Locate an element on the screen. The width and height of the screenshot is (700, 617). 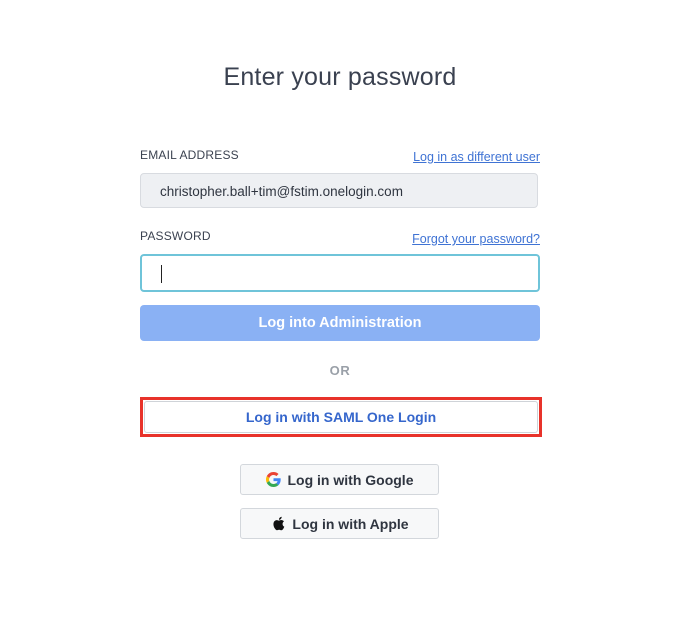
saml-login-button: Log in with SAML One Login is located at coordinates (341, 417).